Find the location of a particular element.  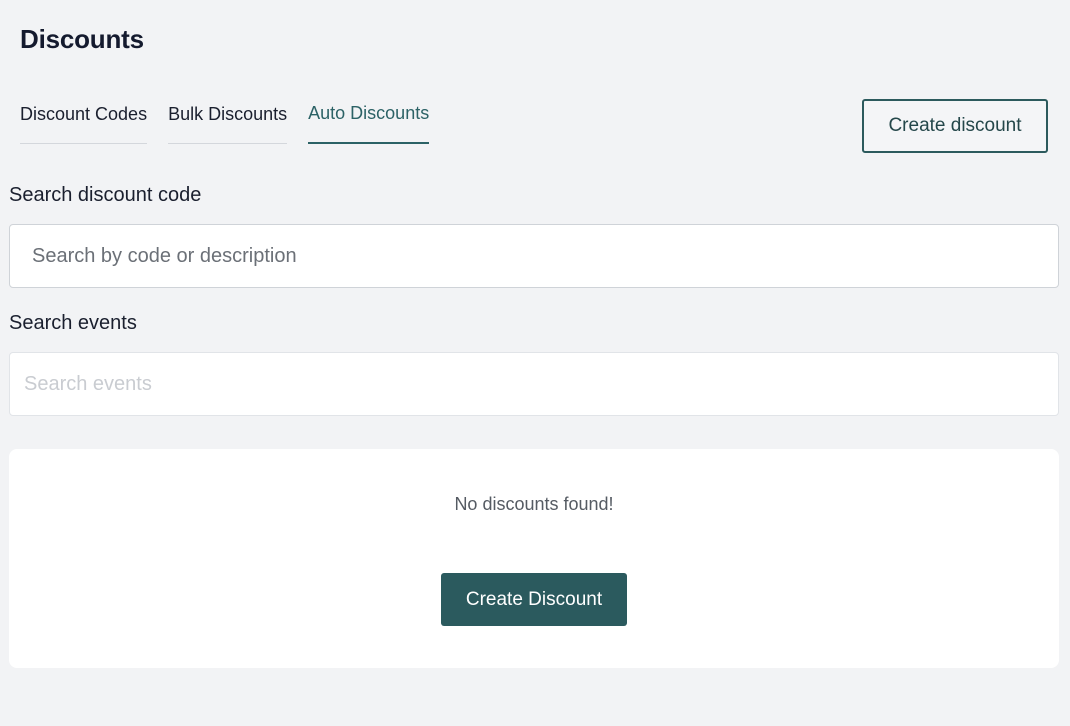

empty-state-message: No discounts found! is located at coordinates (534, 504).